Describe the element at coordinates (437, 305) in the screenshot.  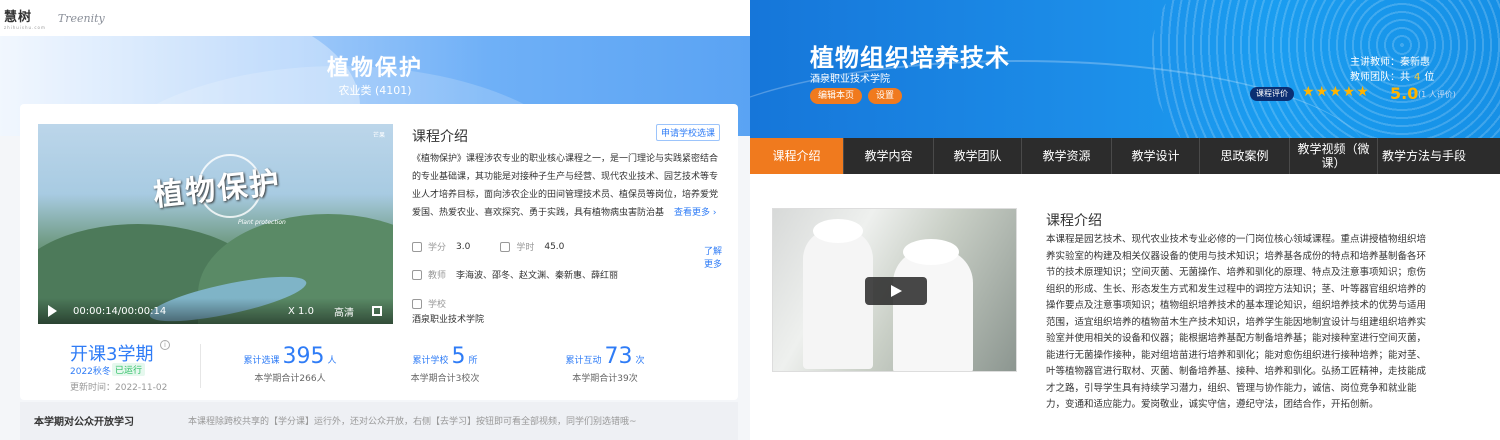
I see `school-label: 学校` at that location.